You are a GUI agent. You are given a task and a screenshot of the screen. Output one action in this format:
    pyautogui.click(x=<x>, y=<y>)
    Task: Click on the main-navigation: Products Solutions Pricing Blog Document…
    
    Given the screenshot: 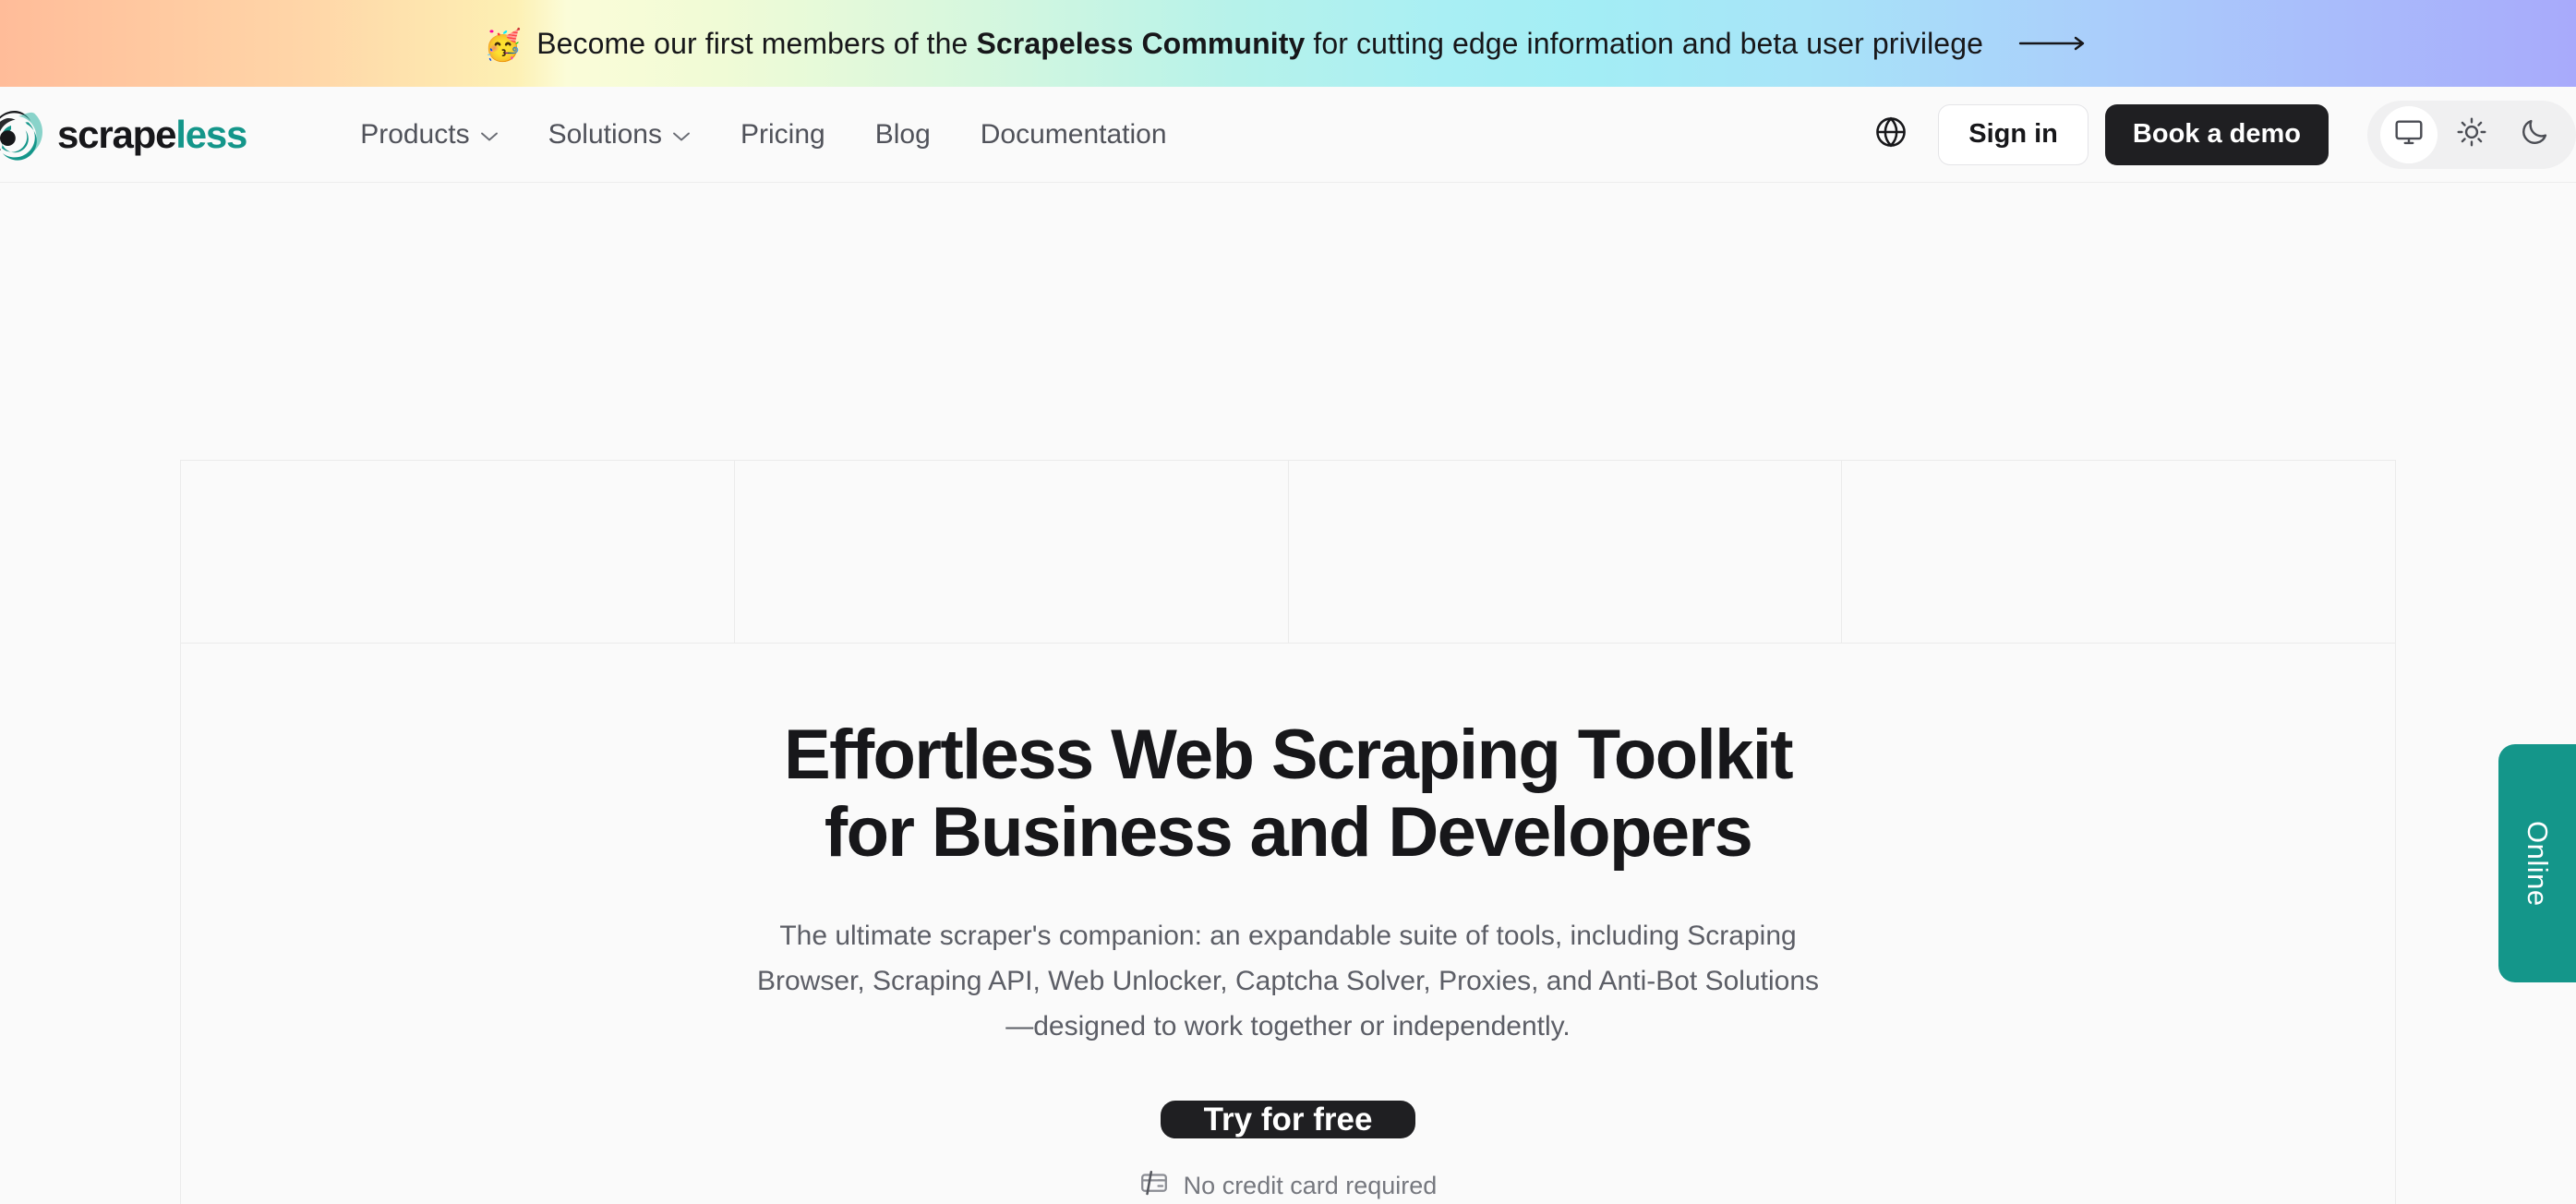 What is the action you would take?
    pyautogui.click(x=763, y=135)
    